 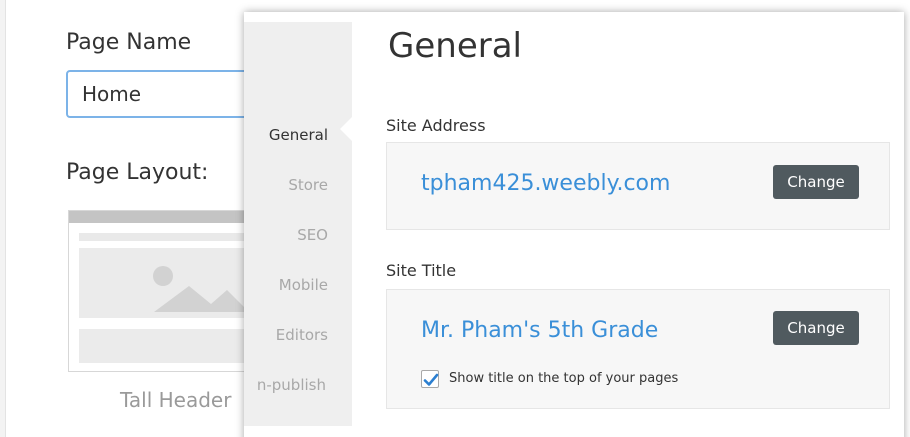 What do you see at coordinates (166, 237) in the screenshot?
I see `layout-thumb-nav-line` at bounding box center [166, 237].